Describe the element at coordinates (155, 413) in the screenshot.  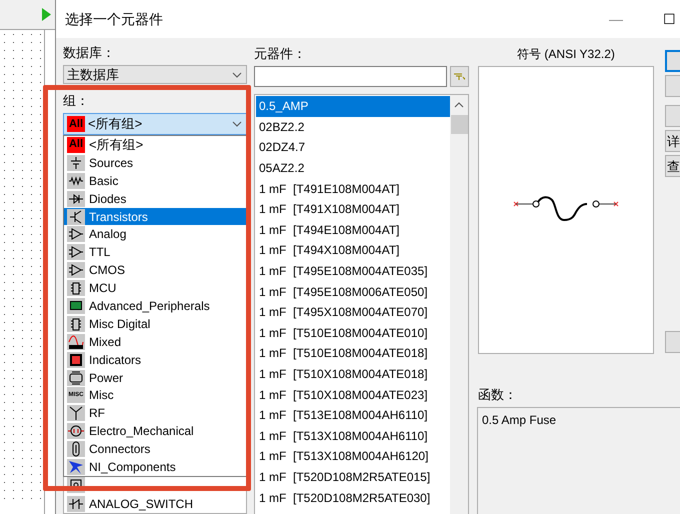
I see `group-option: RF` at that location.